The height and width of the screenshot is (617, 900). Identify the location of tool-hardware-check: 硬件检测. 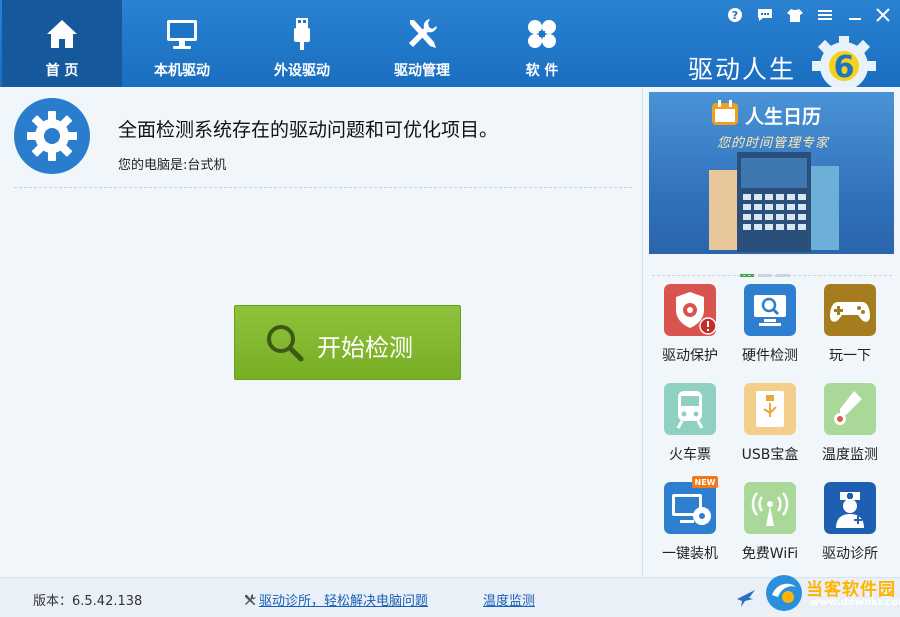
(770, 330).